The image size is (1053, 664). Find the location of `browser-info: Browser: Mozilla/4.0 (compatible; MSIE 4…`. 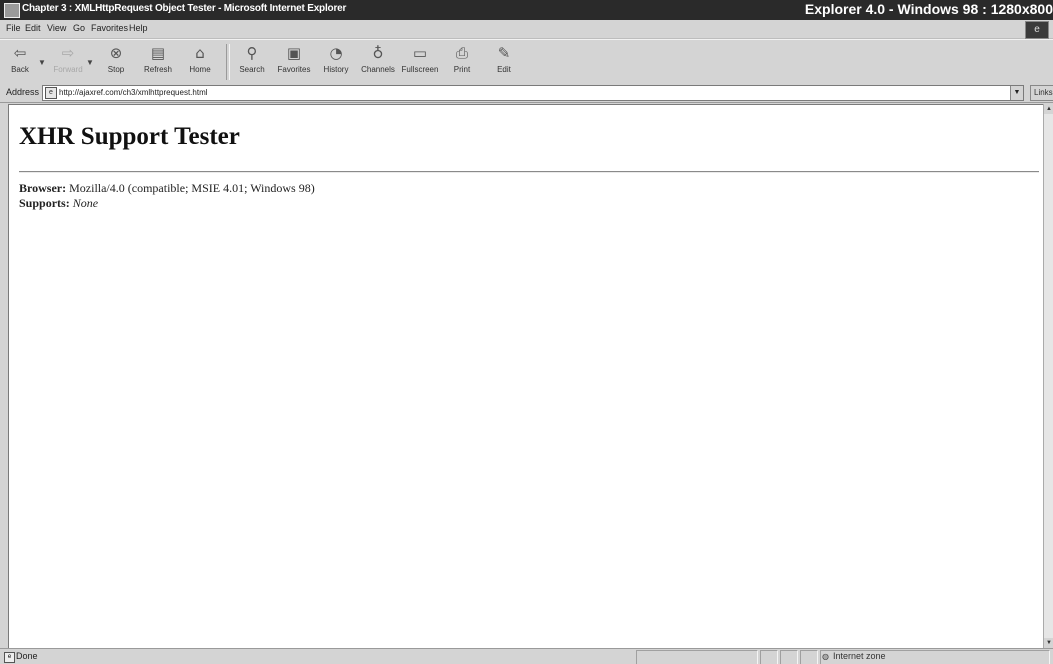

browser-info: Browser: Mozilla/4.0 (compatible; MSIE 4… is located at coordinates (167, 188).